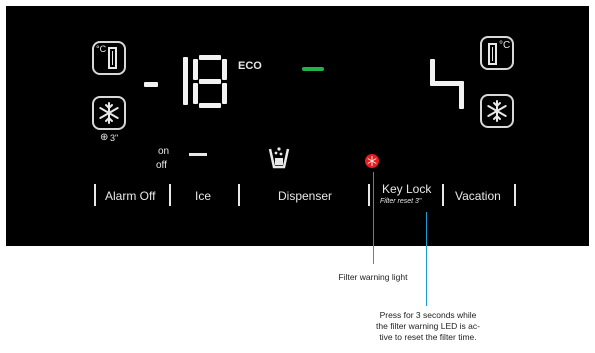 The width and height of the screenshot is (595, 353). Describe the element at coordinates (114, 138) in the screenshot. I see `power-freeze-timer: 3"` at that location.